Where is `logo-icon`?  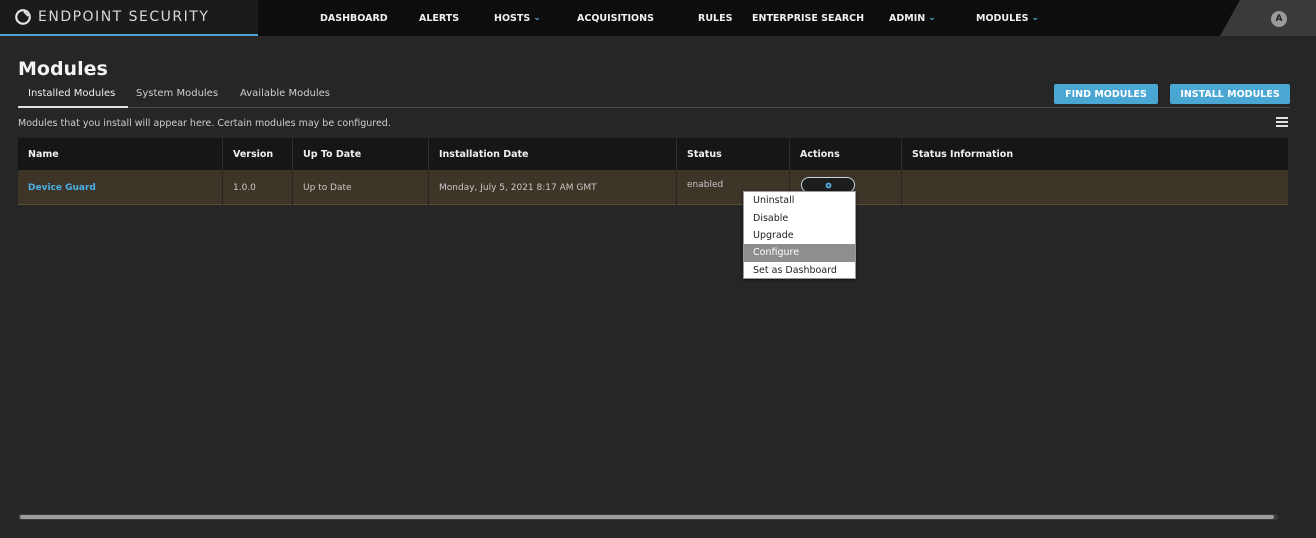
logo-icon is located at coordinates (23, 17).